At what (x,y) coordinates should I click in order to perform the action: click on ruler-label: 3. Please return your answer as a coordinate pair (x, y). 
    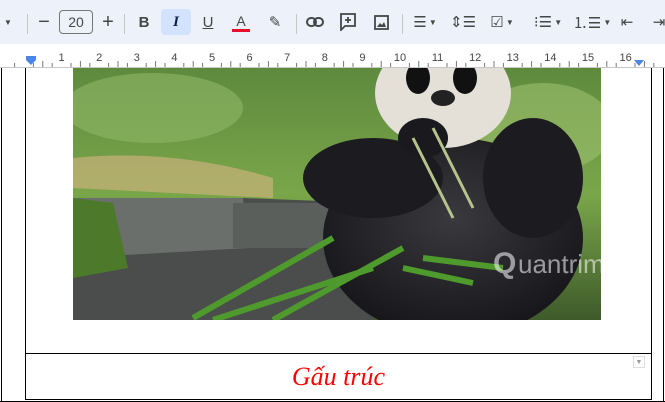
    Looking at the image, I should click on (137, 58).